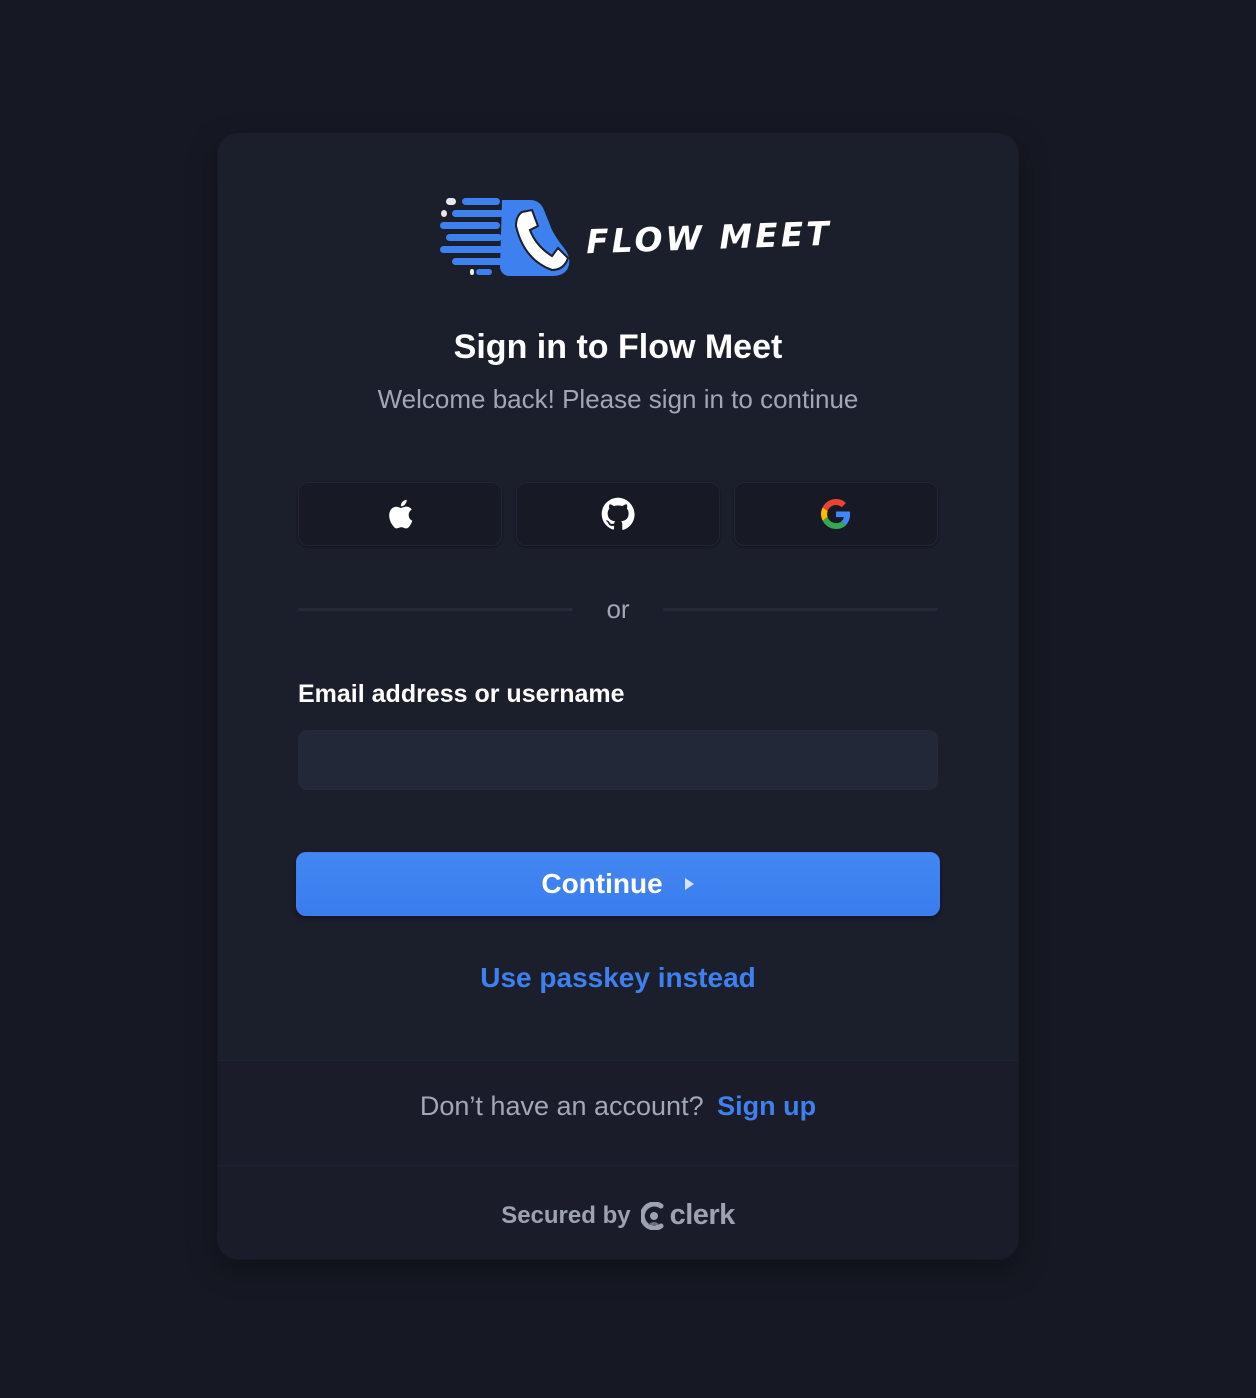 The height and width of the screenshot is (1398, 1256). I want to click on apple-login-button, so click(400, 514).